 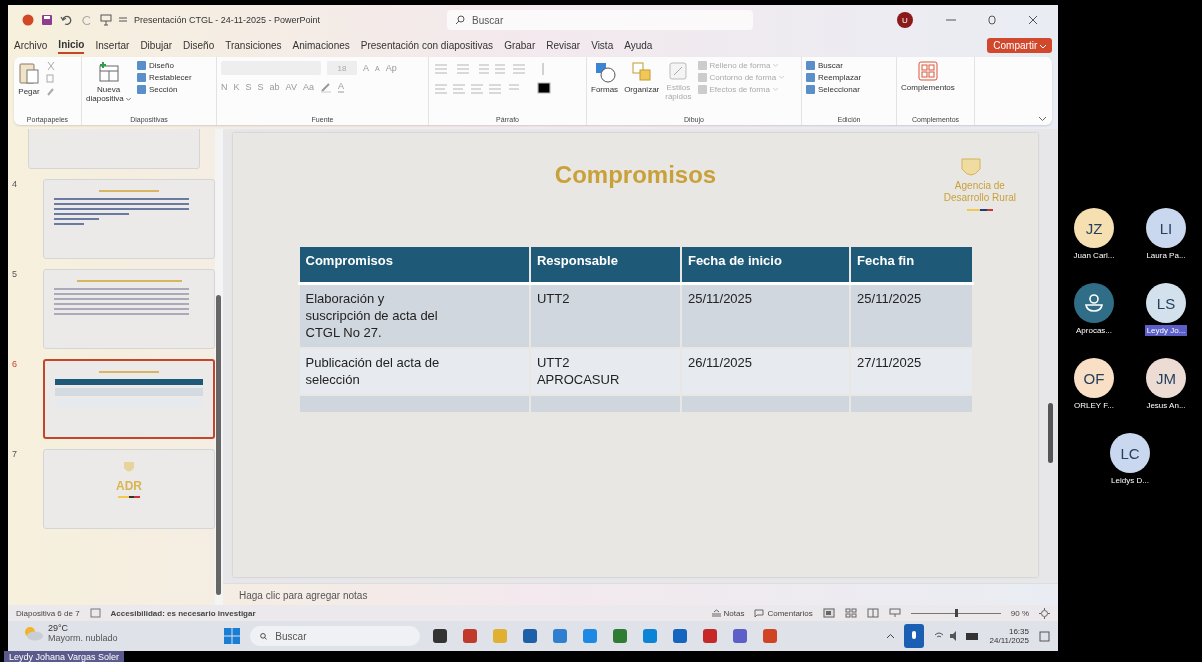 What do you see at coordinates (325, 87) in the screenshot?
I see `highlighter-icon` at bounding box center [325, 87].